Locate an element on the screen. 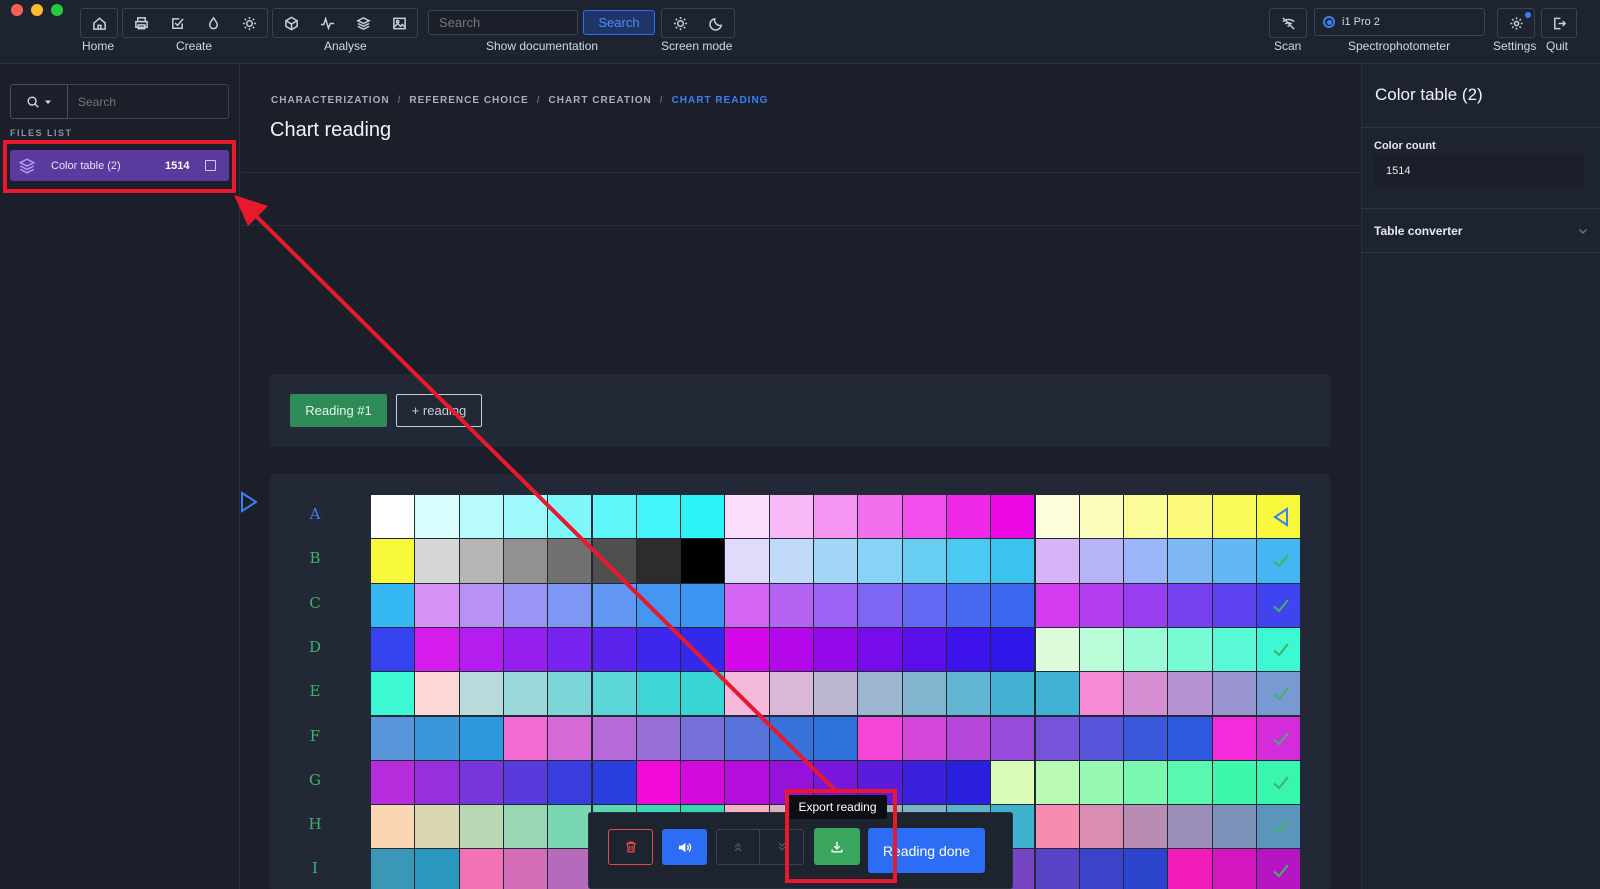  documentation-search-input is located at coordinates (503, 22).